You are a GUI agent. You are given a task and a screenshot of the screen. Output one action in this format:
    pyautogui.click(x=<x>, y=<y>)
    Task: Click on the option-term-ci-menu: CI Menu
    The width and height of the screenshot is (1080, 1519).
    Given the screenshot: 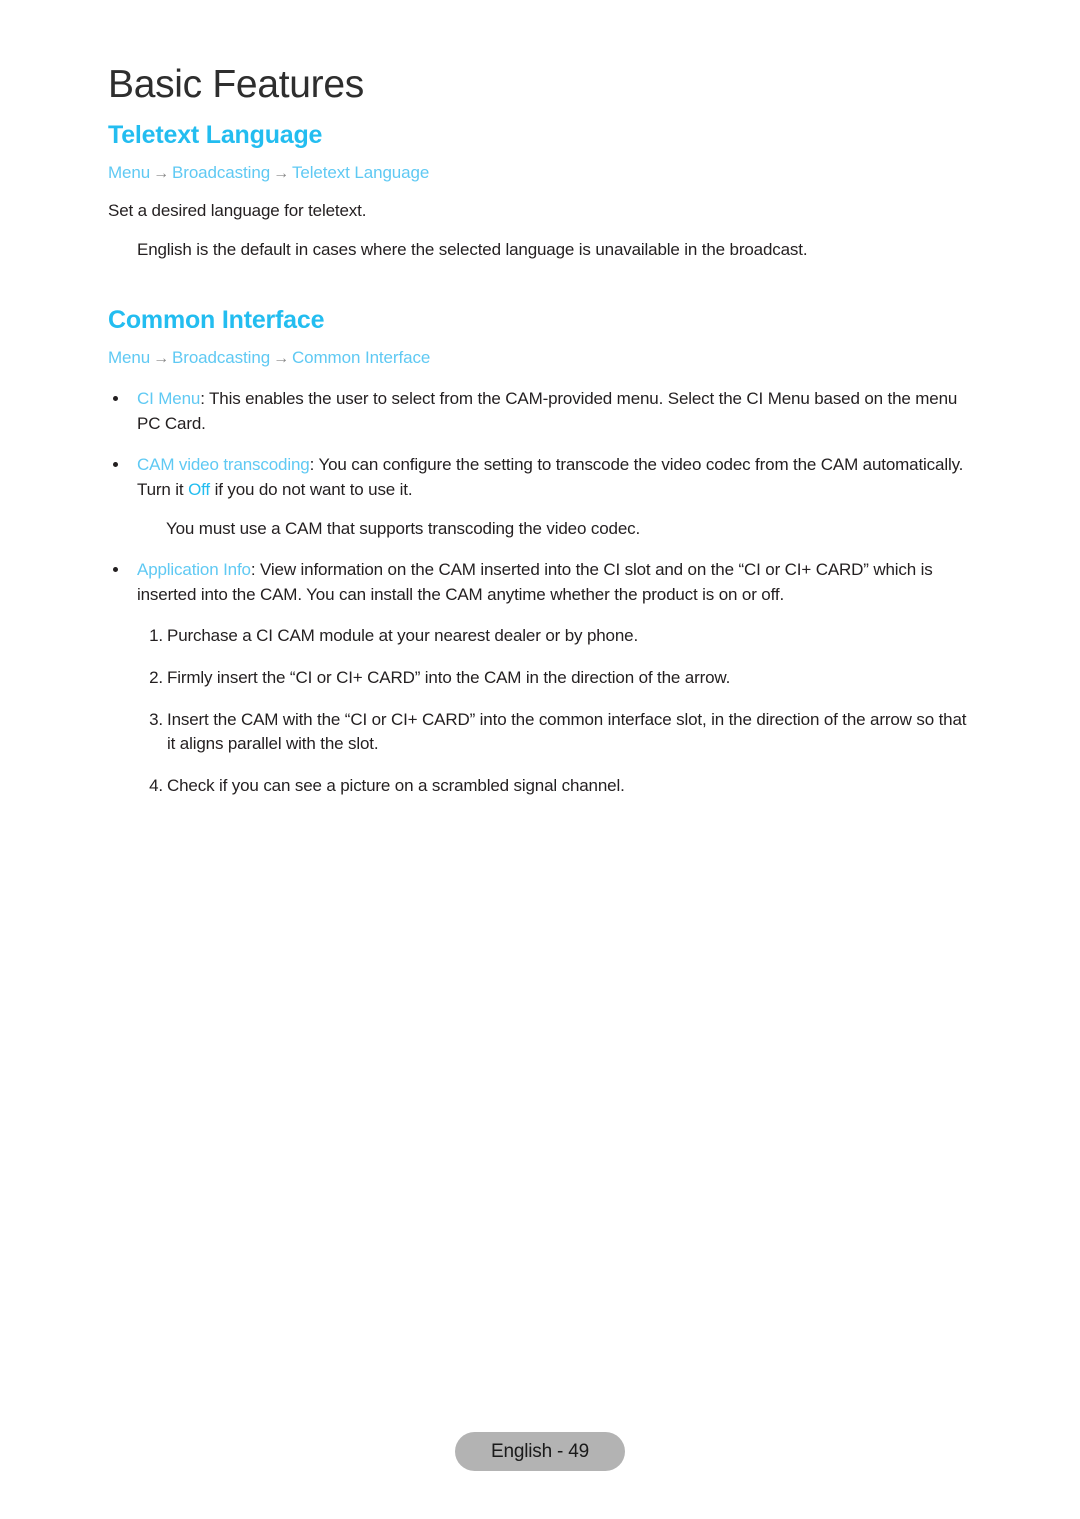 What is the action you would take?
    pyautogui.click(x=169, y=398)
    